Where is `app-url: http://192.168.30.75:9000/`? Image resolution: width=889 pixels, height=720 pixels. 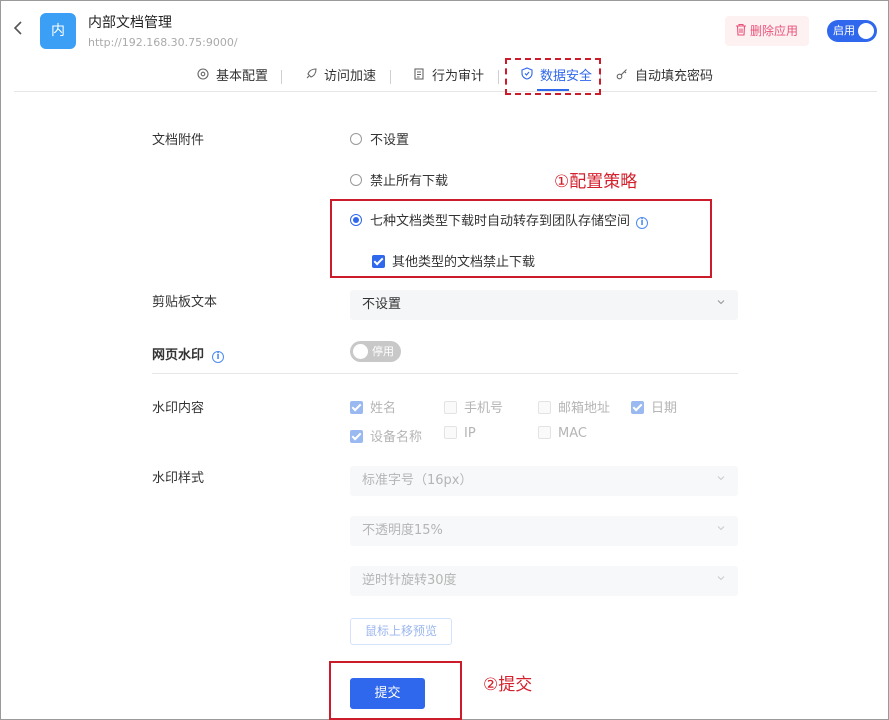 app-url: http://192.168.30.75:9000/ is located at coordinates (163, 42).